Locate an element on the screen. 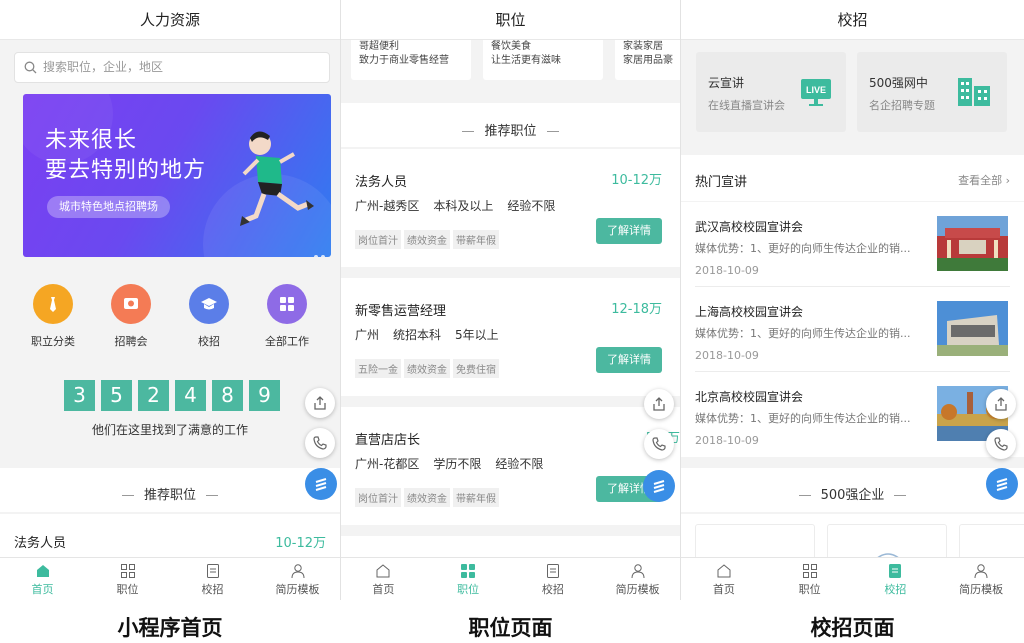 Image resolution: width=1024 pixels, height=643 pixels. view-all-link: 查看全部 › is located at coordinates (984, 180).